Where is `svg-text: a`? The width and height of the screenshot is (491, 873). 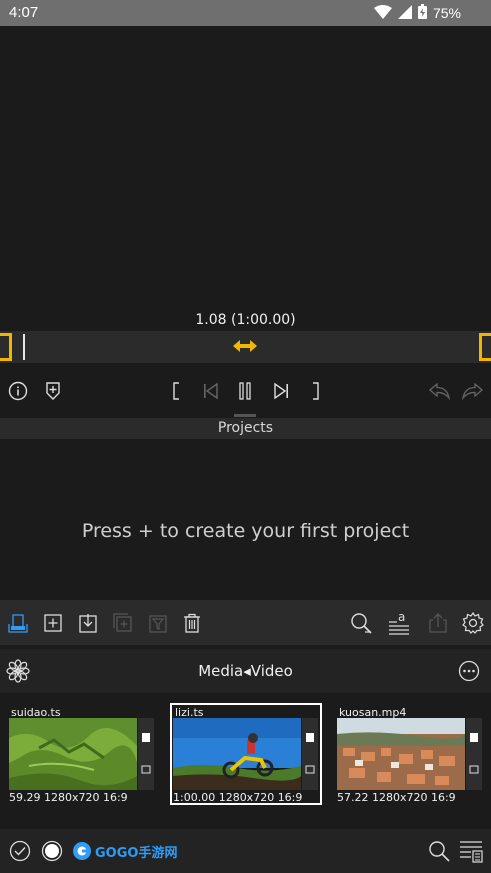 svg-text: a is located at coordinates (401, 617).